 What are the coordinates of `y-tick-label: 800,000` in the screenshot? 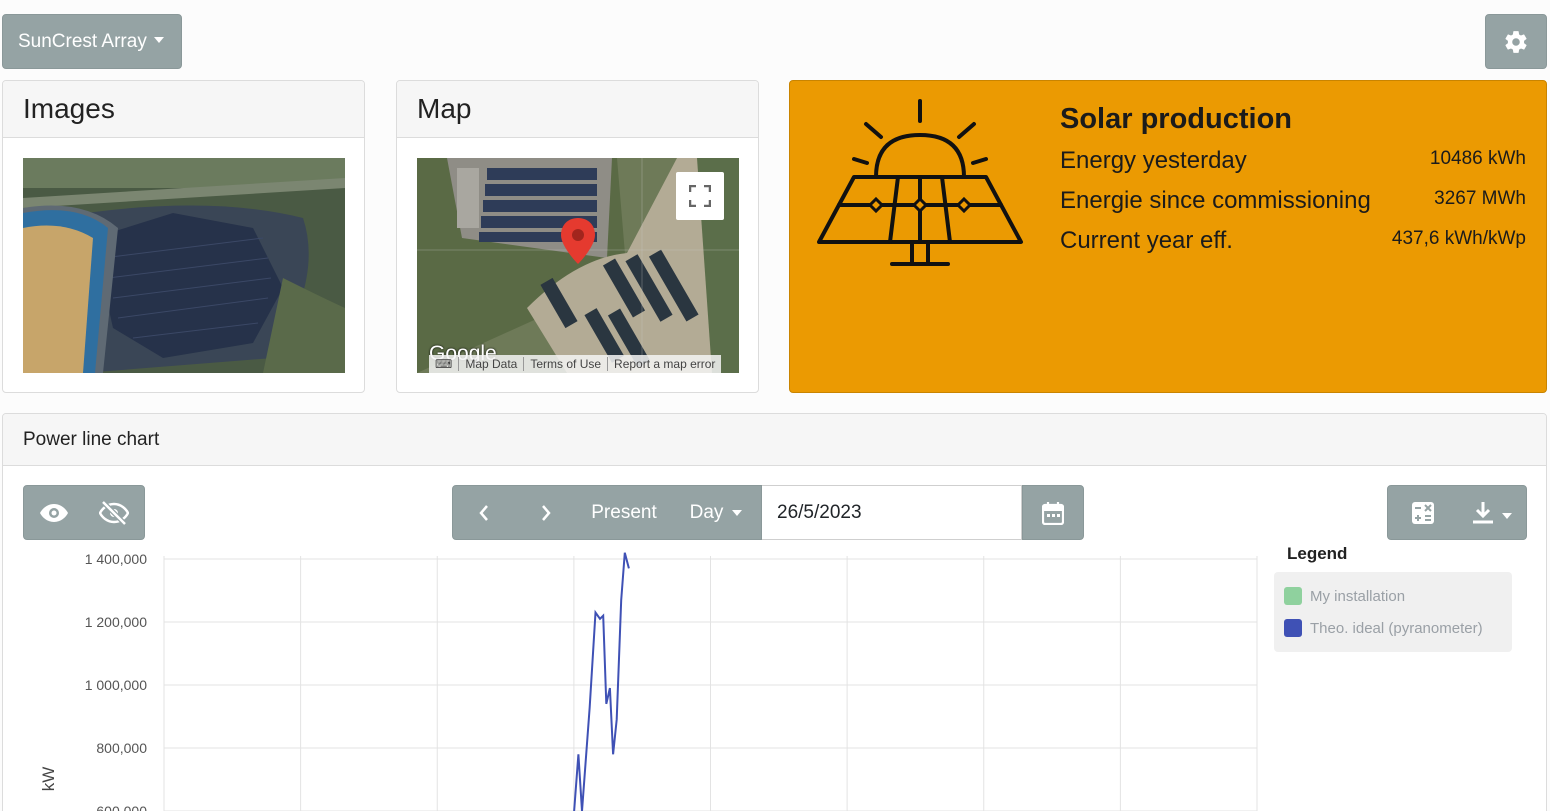 It's located at (121, 748).